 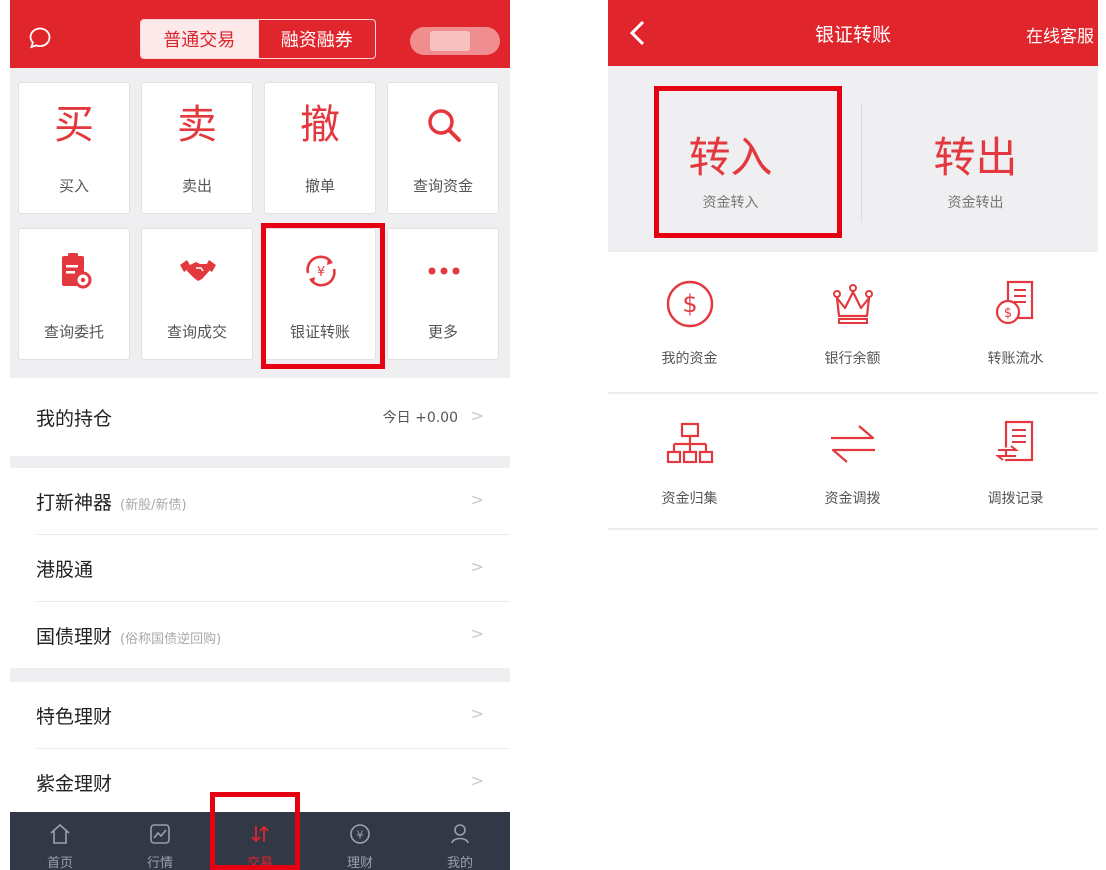 I want to click on sell-tile: 卖 卖出, so click(x=197, y=148).